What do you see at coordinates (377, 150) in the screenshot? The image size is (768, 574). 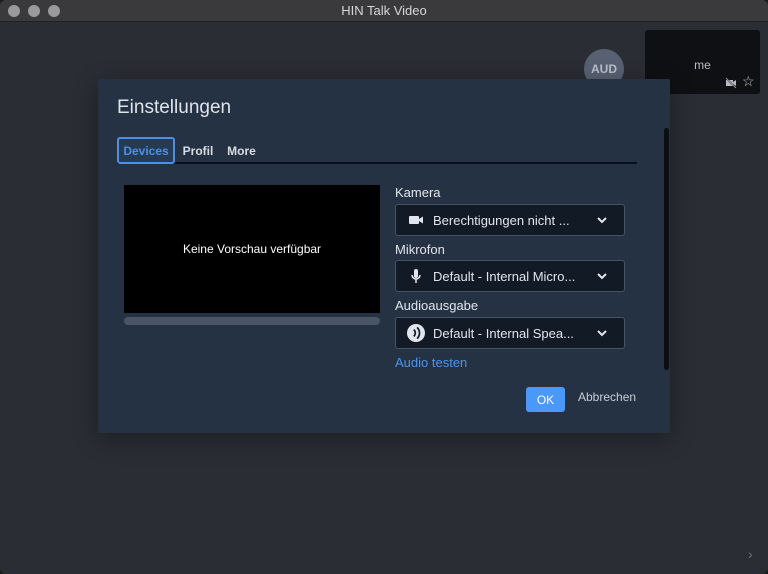 I see `settings-tabs: Devices Profil More` at bounding box center [377, 150].